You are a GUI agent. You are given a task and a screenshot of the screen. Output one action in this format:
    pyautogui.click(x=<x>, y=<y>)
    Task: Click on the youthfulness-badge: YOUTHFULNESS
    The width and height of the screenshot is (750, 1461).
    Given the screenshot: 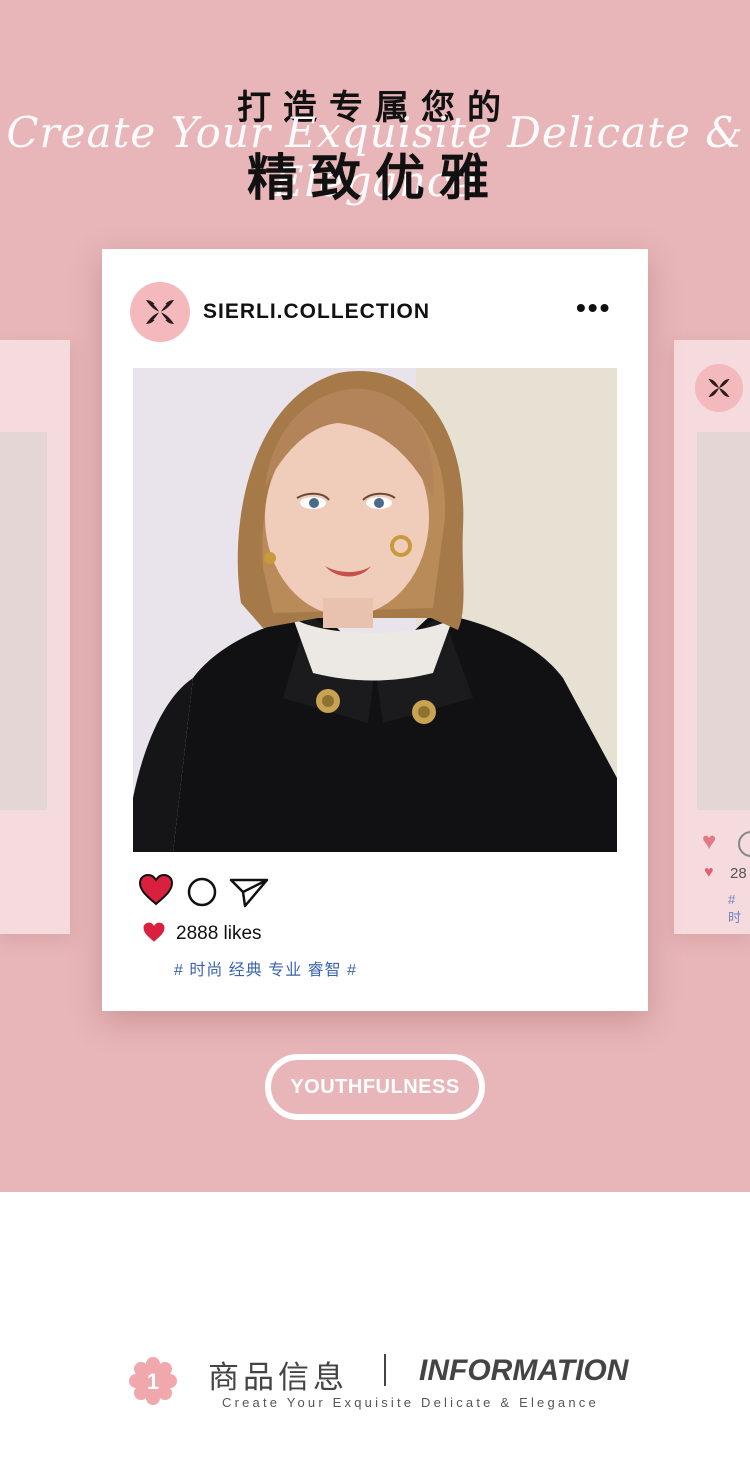 What is the action you would take?
    pyautogui.click(x=375, y=1087)
    